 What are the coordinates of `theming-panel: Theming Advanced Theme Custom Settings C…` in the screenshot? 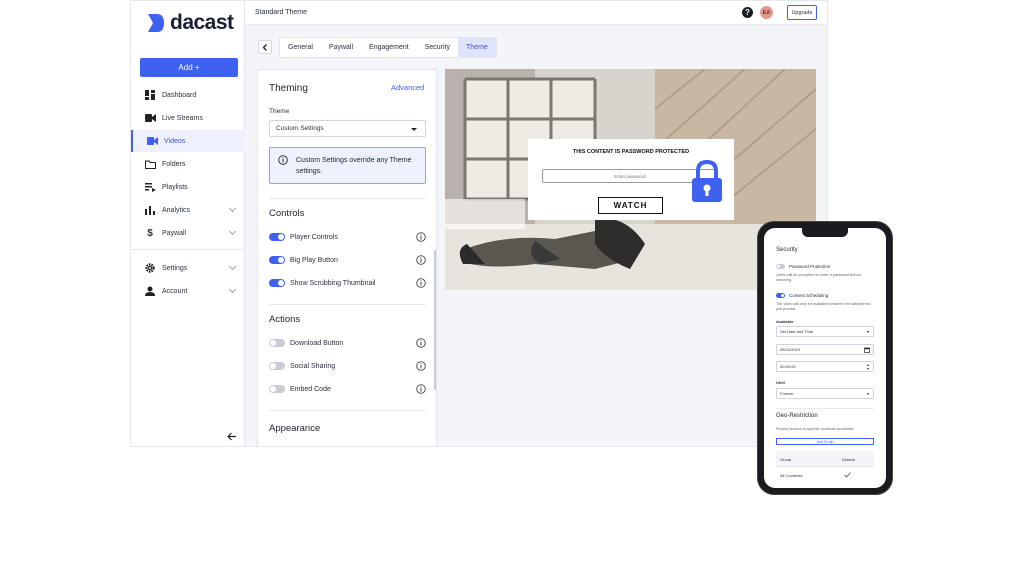 It's located at (347, 257).